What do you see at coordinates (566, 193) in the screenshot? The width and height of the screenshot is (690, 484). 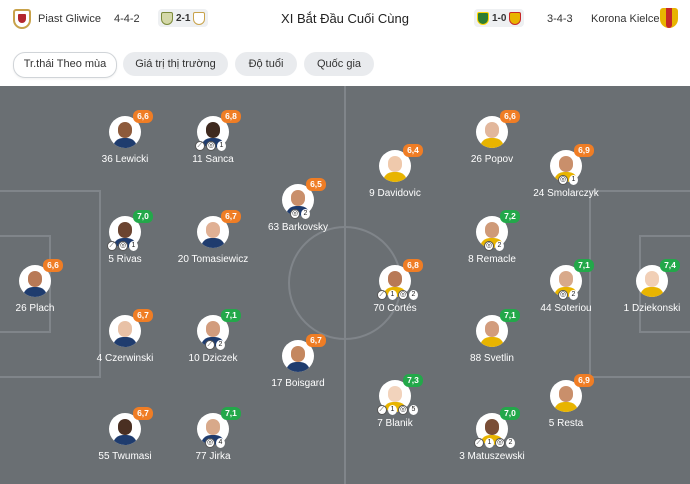 I see `player-name: 24 Smolarczyk` at bounding box center [566, 193].